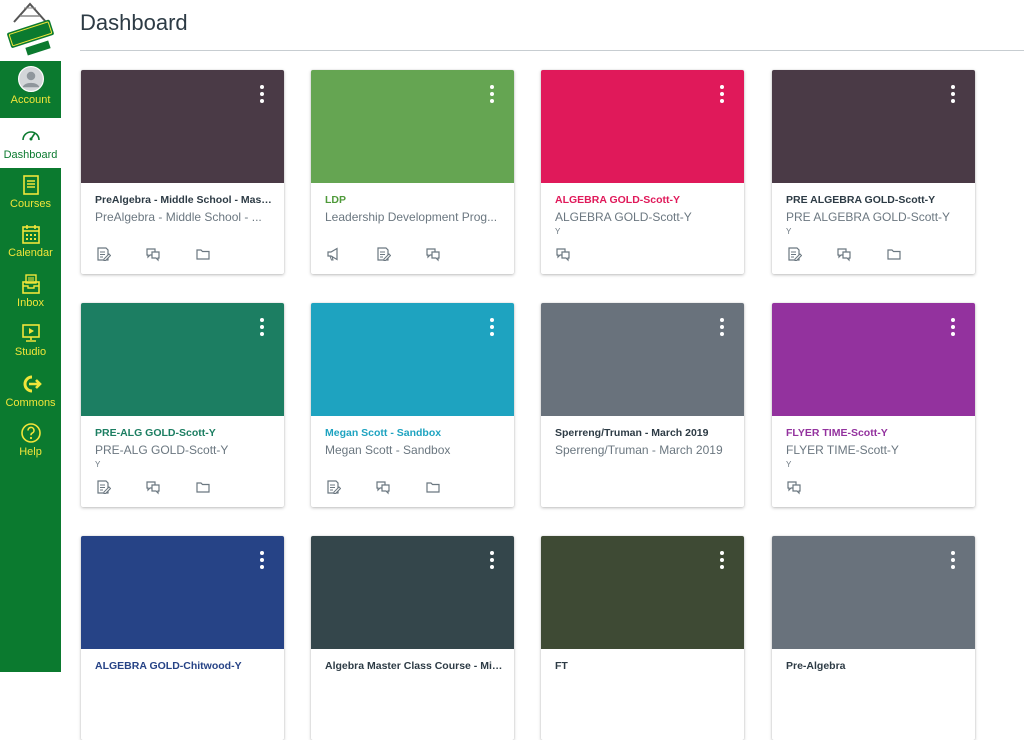  I want to click on nav-label-commons: Commons, so click(30, 403).